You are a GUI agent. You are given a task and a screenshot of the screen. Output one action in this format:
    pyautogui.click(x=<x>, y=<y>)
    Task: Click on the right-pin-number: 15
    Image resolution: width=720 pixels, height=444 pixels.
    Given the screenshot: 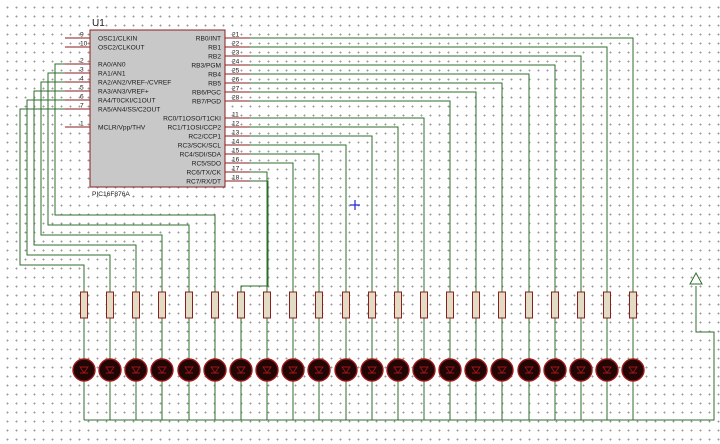 What is the action you would take?
    pyautogui.click(x=236, y=151)
    